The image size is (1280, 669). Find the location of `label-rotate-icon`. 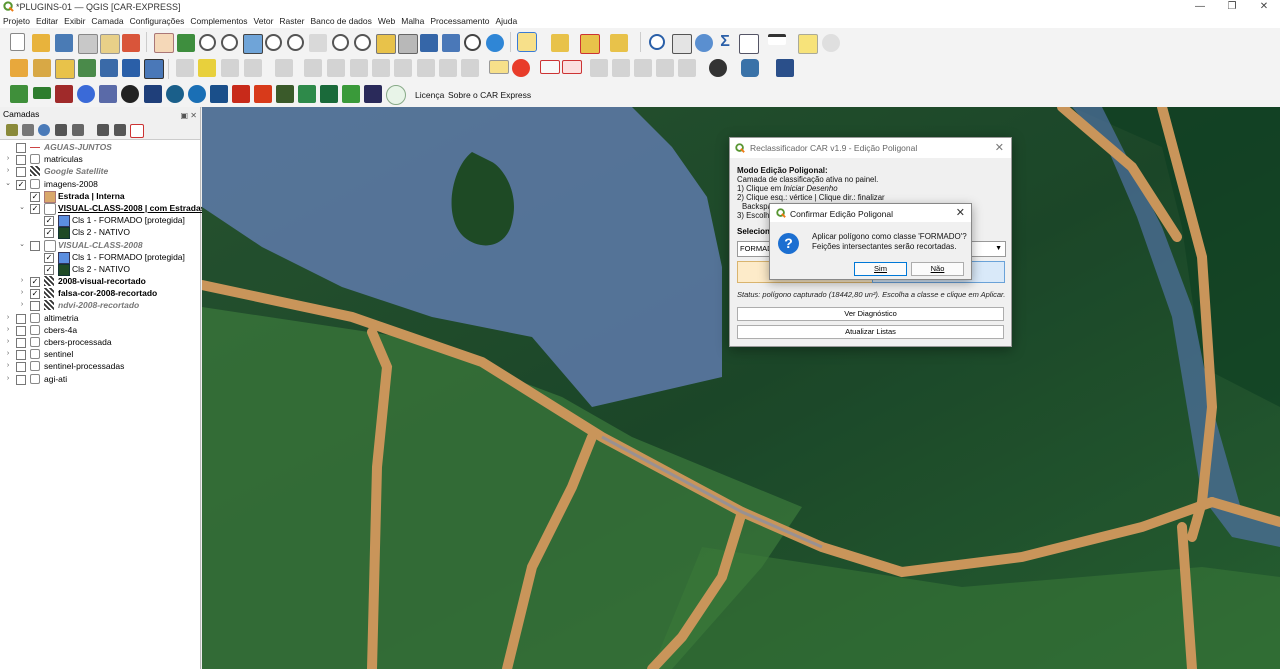

label-rotate-icon is located at coordinates (572, 67).